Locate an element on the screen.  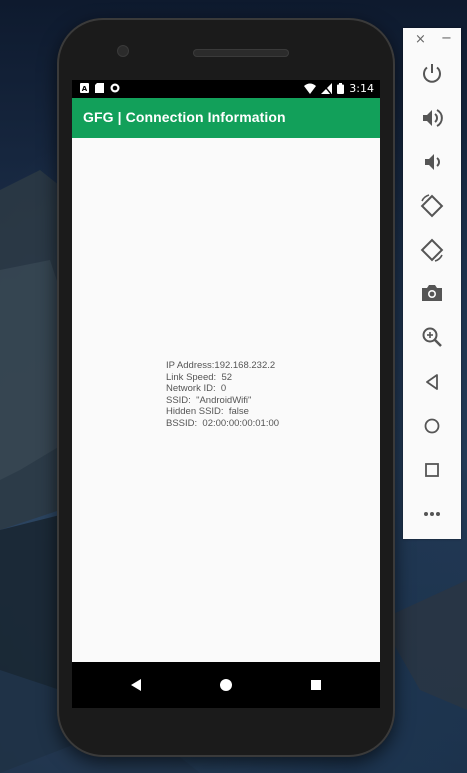
svg-text: A is located at coordinates (85, 89).